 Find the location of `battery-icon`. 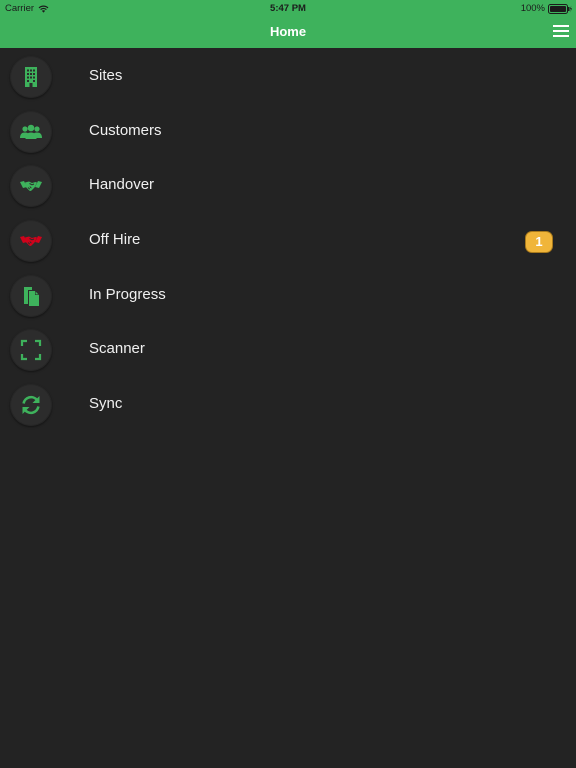

battery-icon is located at coordinates (560, 8).